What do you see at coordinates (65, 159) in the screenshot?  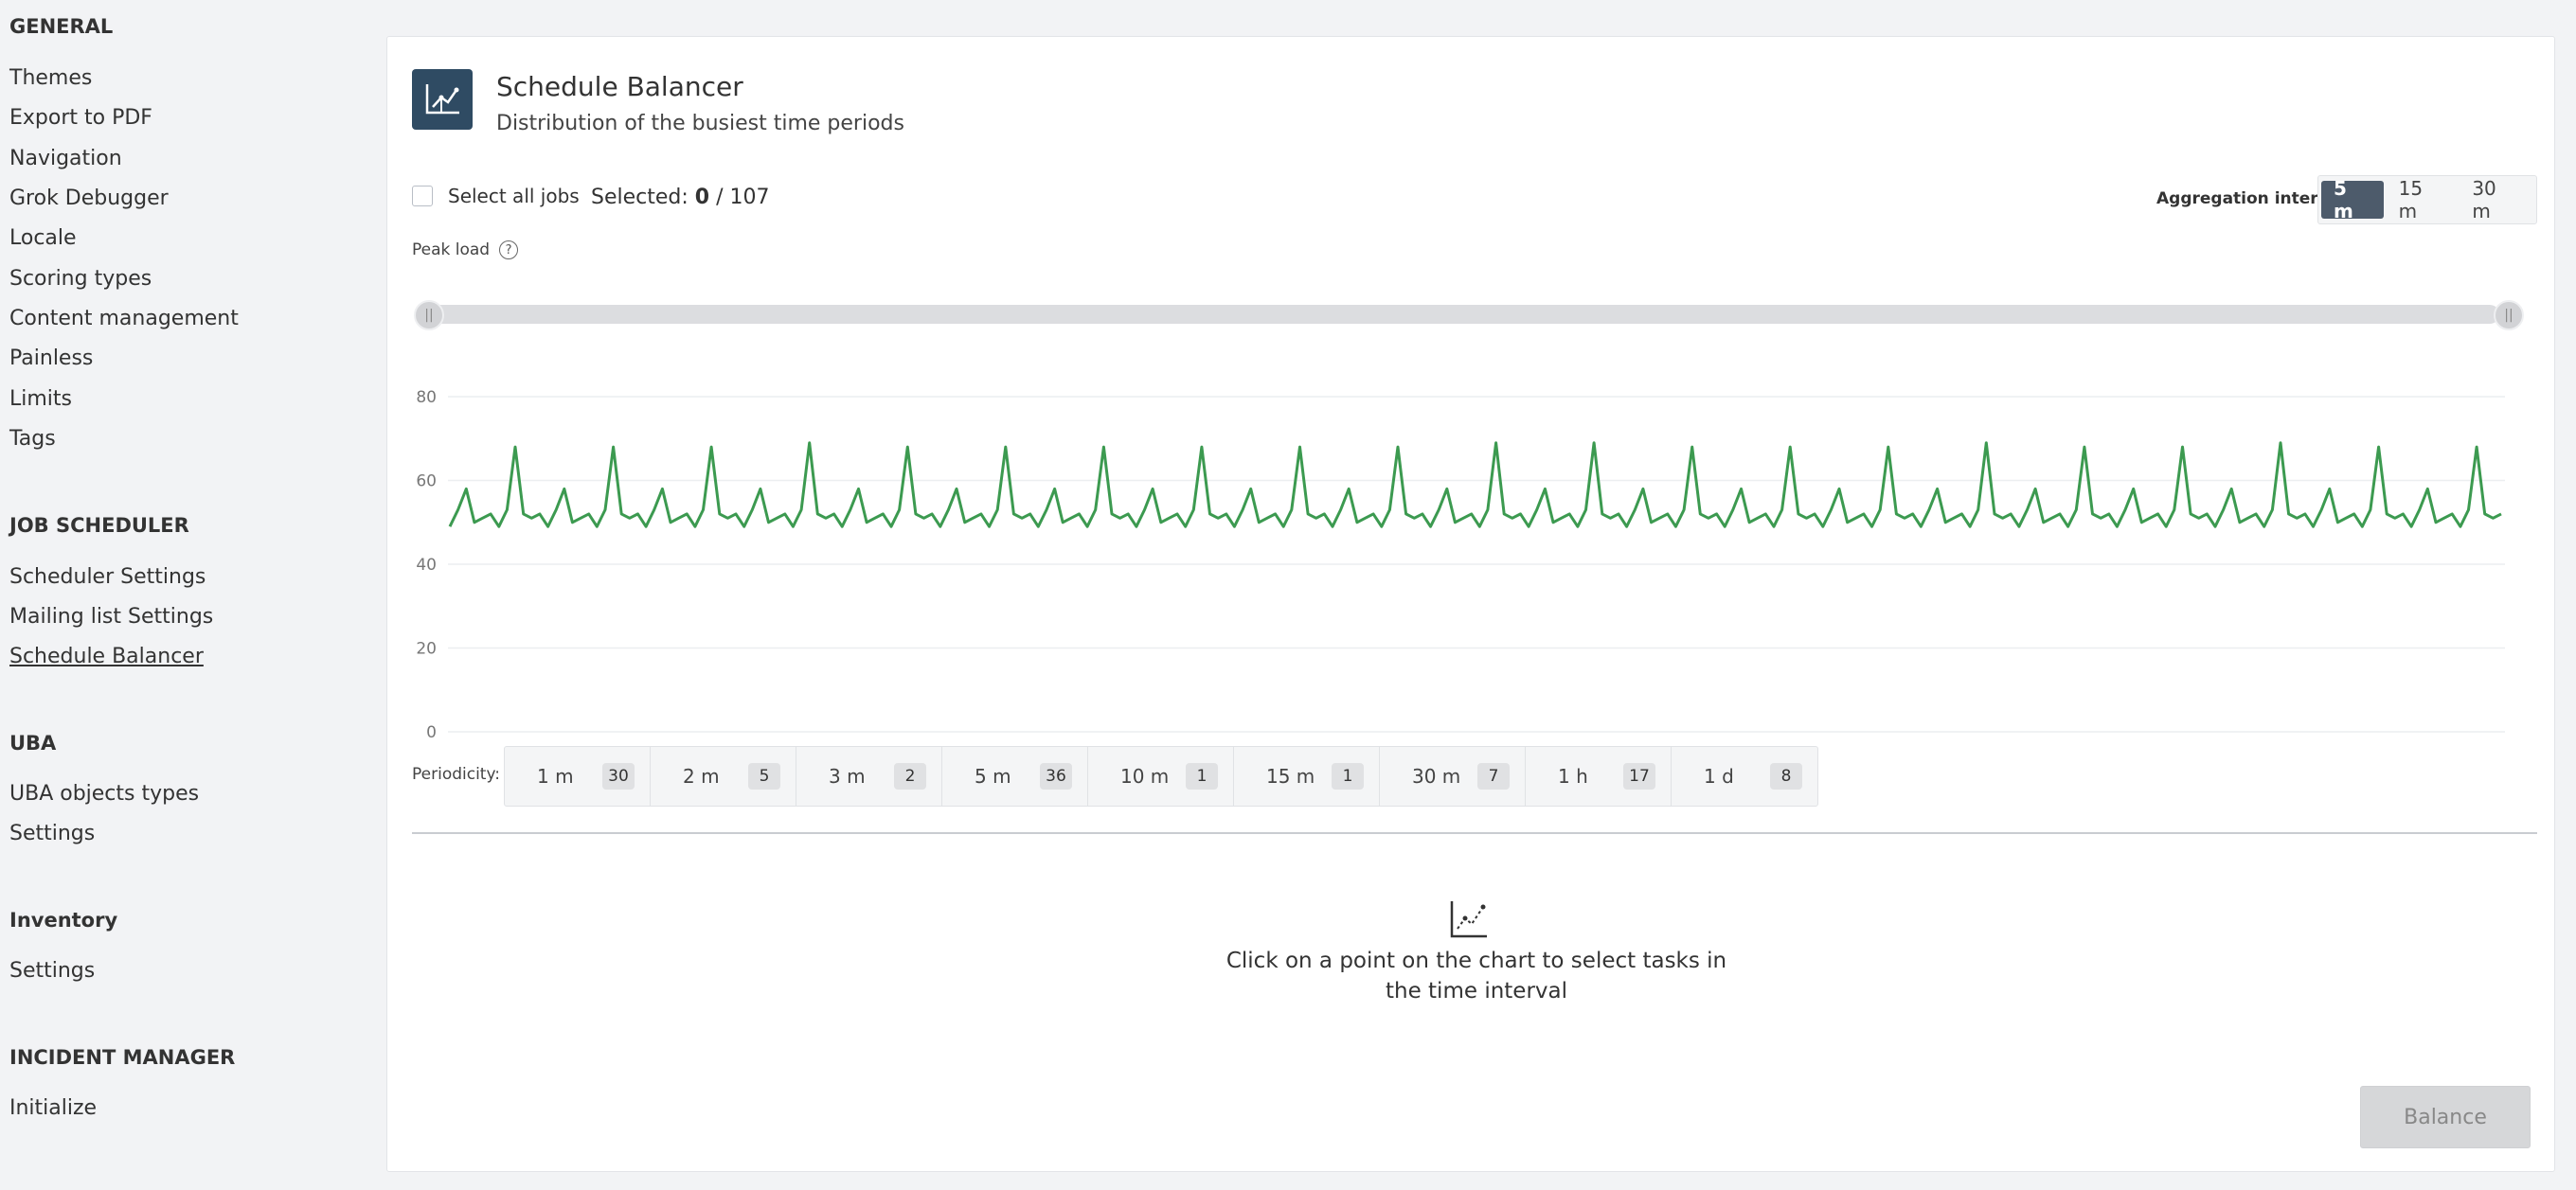 I see `sidebar-item-navigation: Navigation` at bounding box center [65, 159].